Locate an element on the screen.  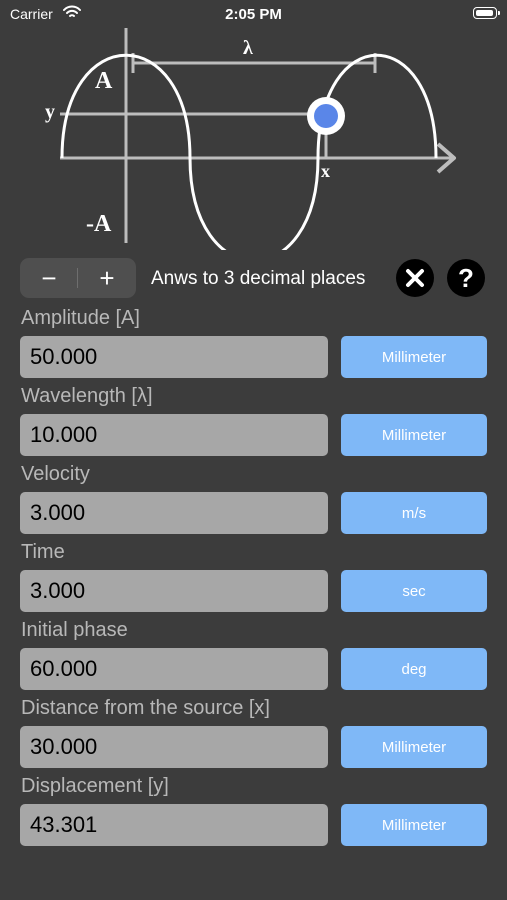
status-bar: Carrier 2:05 PM is located at coordinates (253, 15).